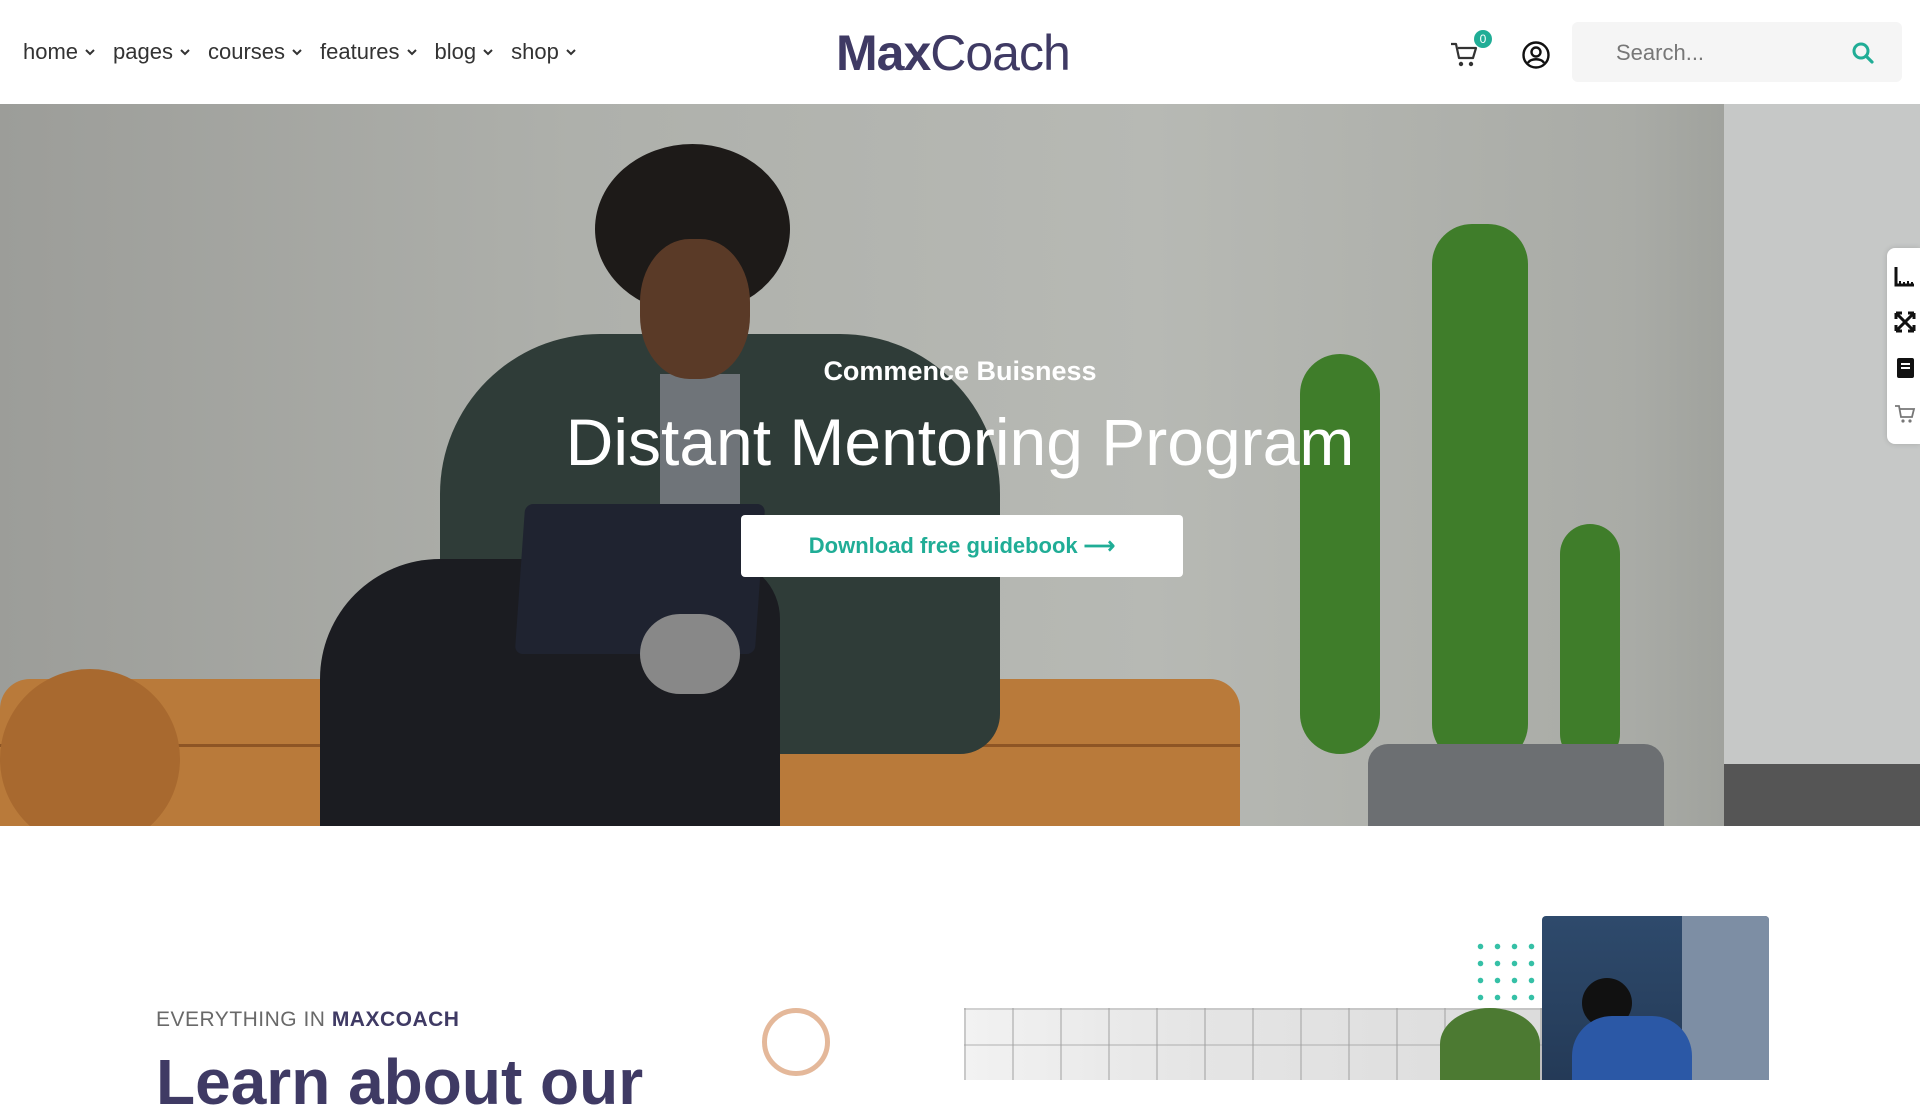 This screenshot has height=1118, width=1920. What do you see at coordinates (1905, 276) in the screenshot?
I see `ruler-icon` at bounding box center [1905, 276].